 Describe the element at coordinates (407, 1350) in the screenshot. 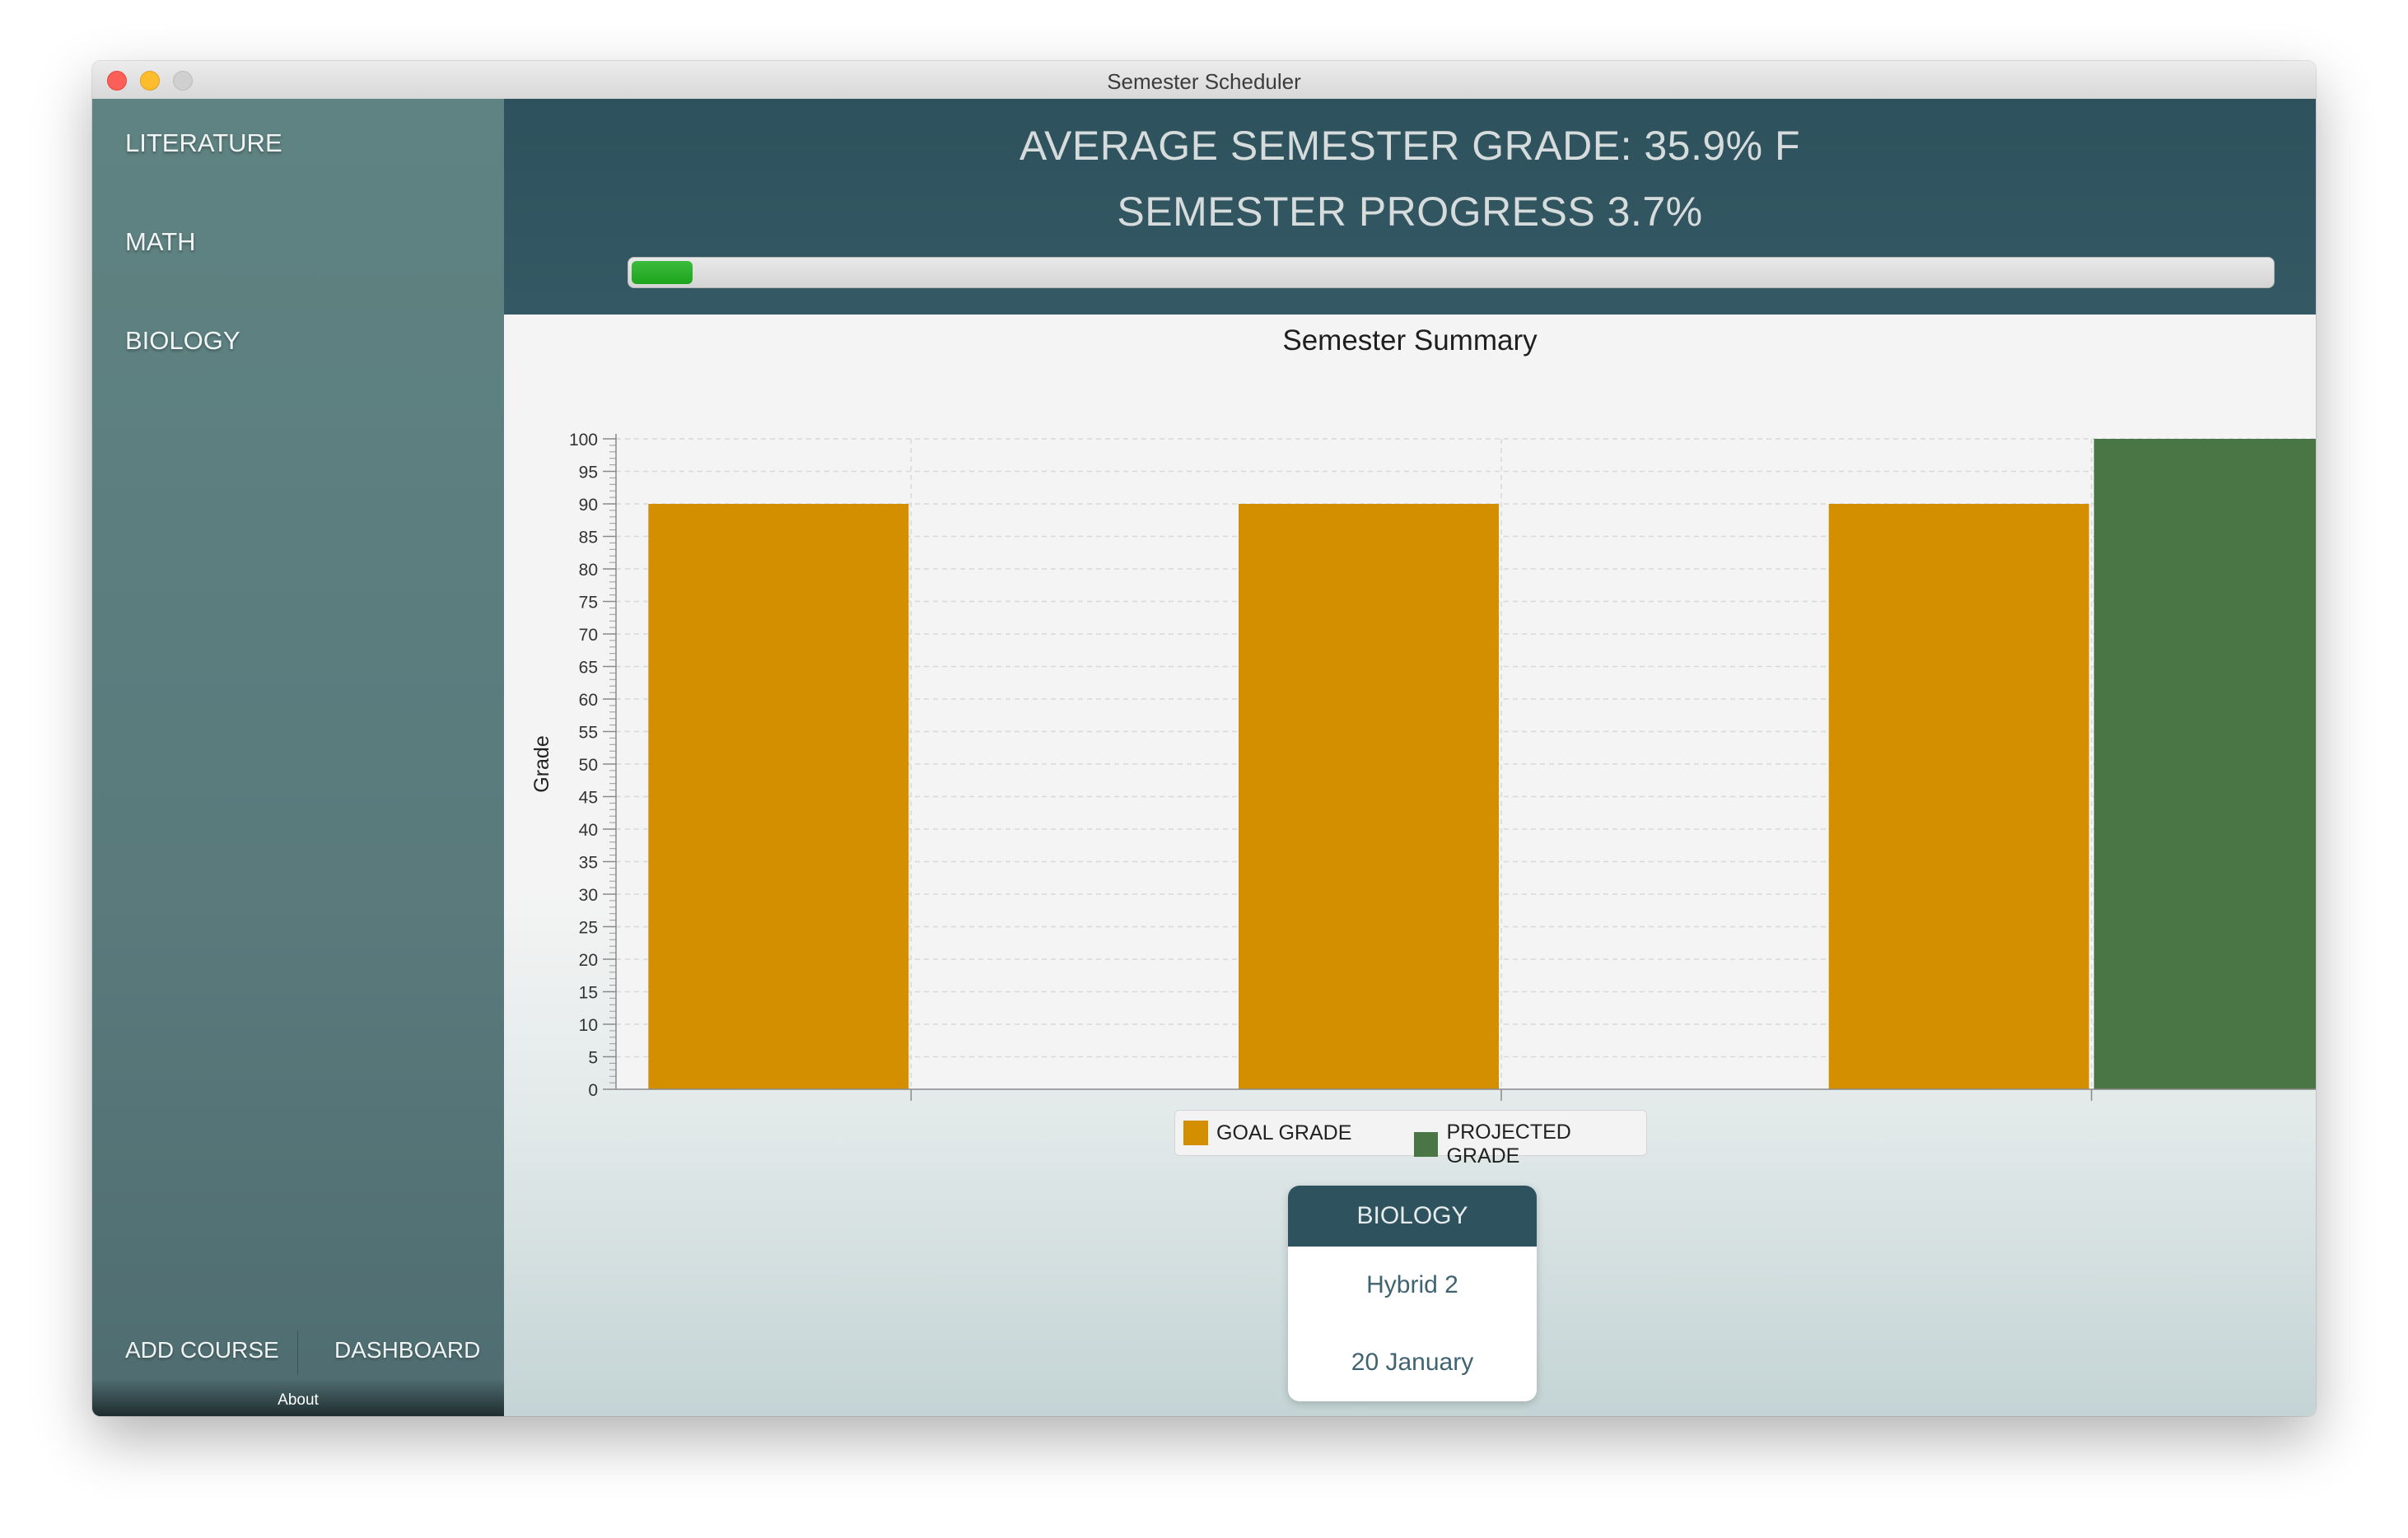

I see `dashboard-button: DASHBOARD` at that location.